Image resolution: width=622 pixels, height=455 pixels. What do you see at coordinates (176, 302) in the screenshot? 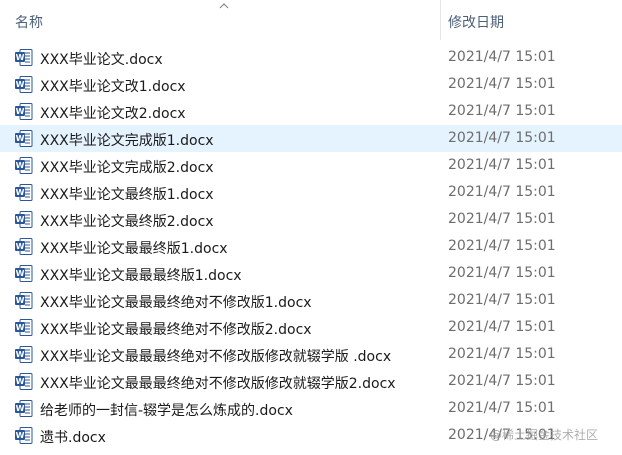
I see `file-name: XXX毕业论文最最最终绝对不修改版1.docx` at bounding box center [176, 302].